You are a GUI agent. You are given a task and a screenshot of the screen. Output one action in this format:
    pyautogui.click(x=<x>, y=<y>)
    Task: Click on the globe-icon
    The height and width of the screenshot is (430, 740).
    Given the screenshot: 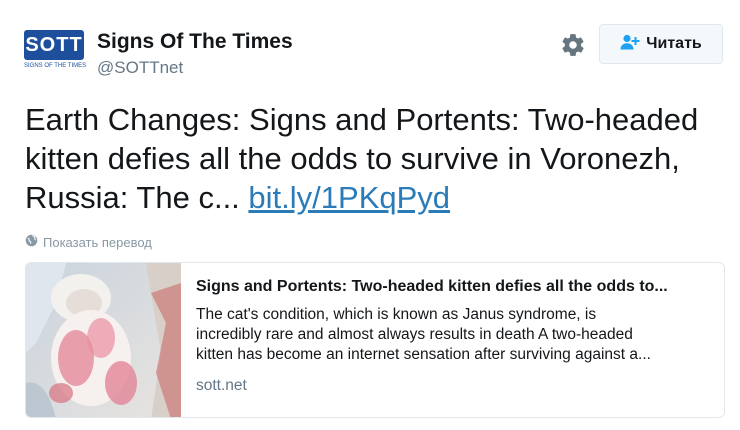 What is the action you would take?
    pyautogui.click(x=31, y=242)
    